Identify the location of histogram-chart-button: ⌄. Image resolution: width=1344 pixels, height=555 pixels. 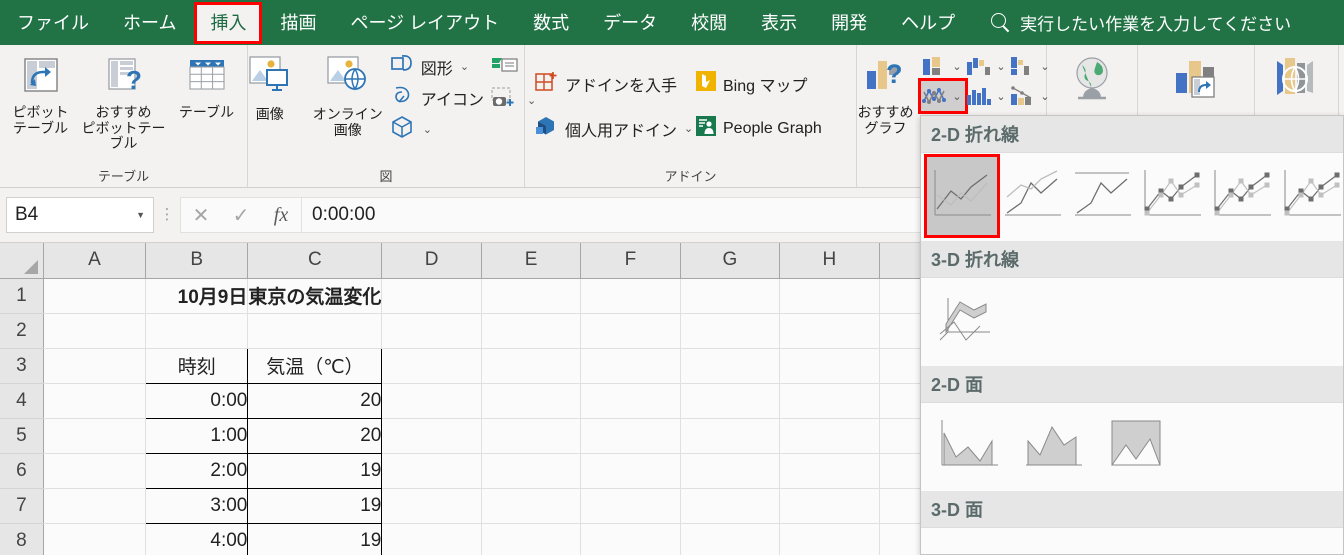
(987, 96).